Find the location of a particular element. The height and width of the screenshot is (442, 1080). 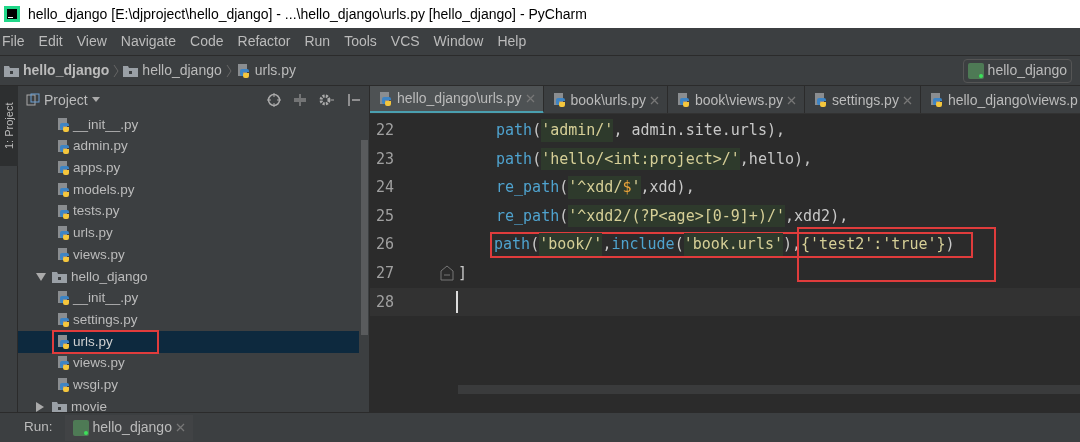

tree-toggle-icon is located at coordinates (42, 276).